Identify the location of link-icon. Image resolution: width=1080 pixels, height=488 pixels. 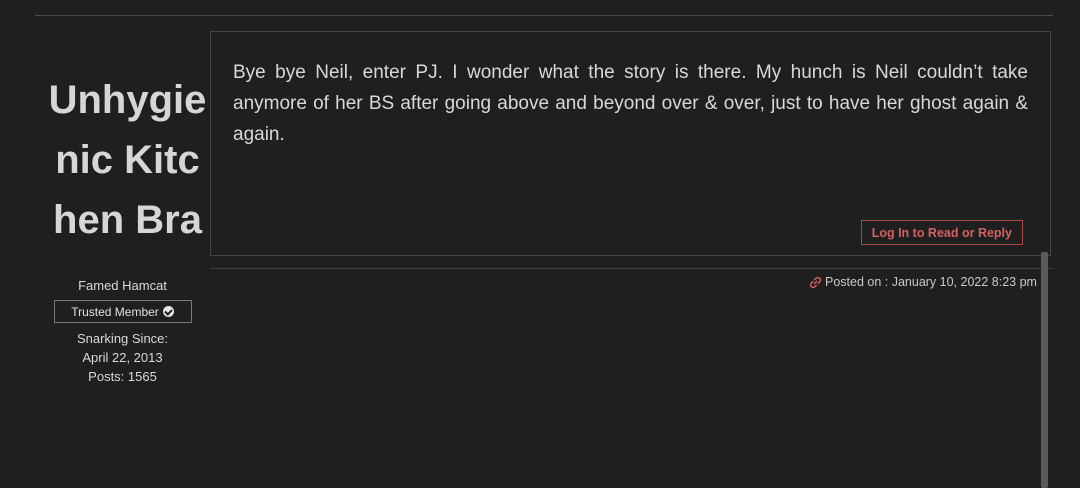
(815, 282).